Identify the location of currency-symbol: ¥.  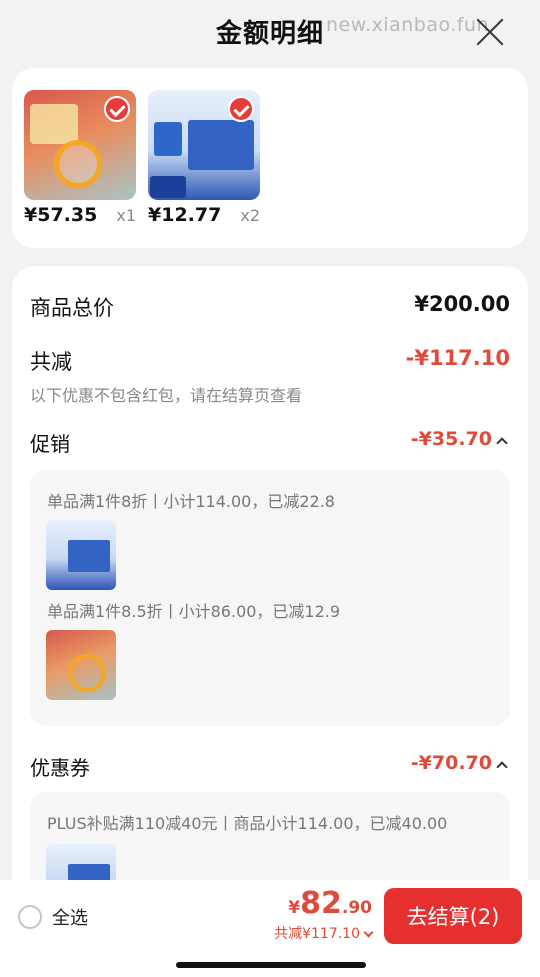
(294, 908).